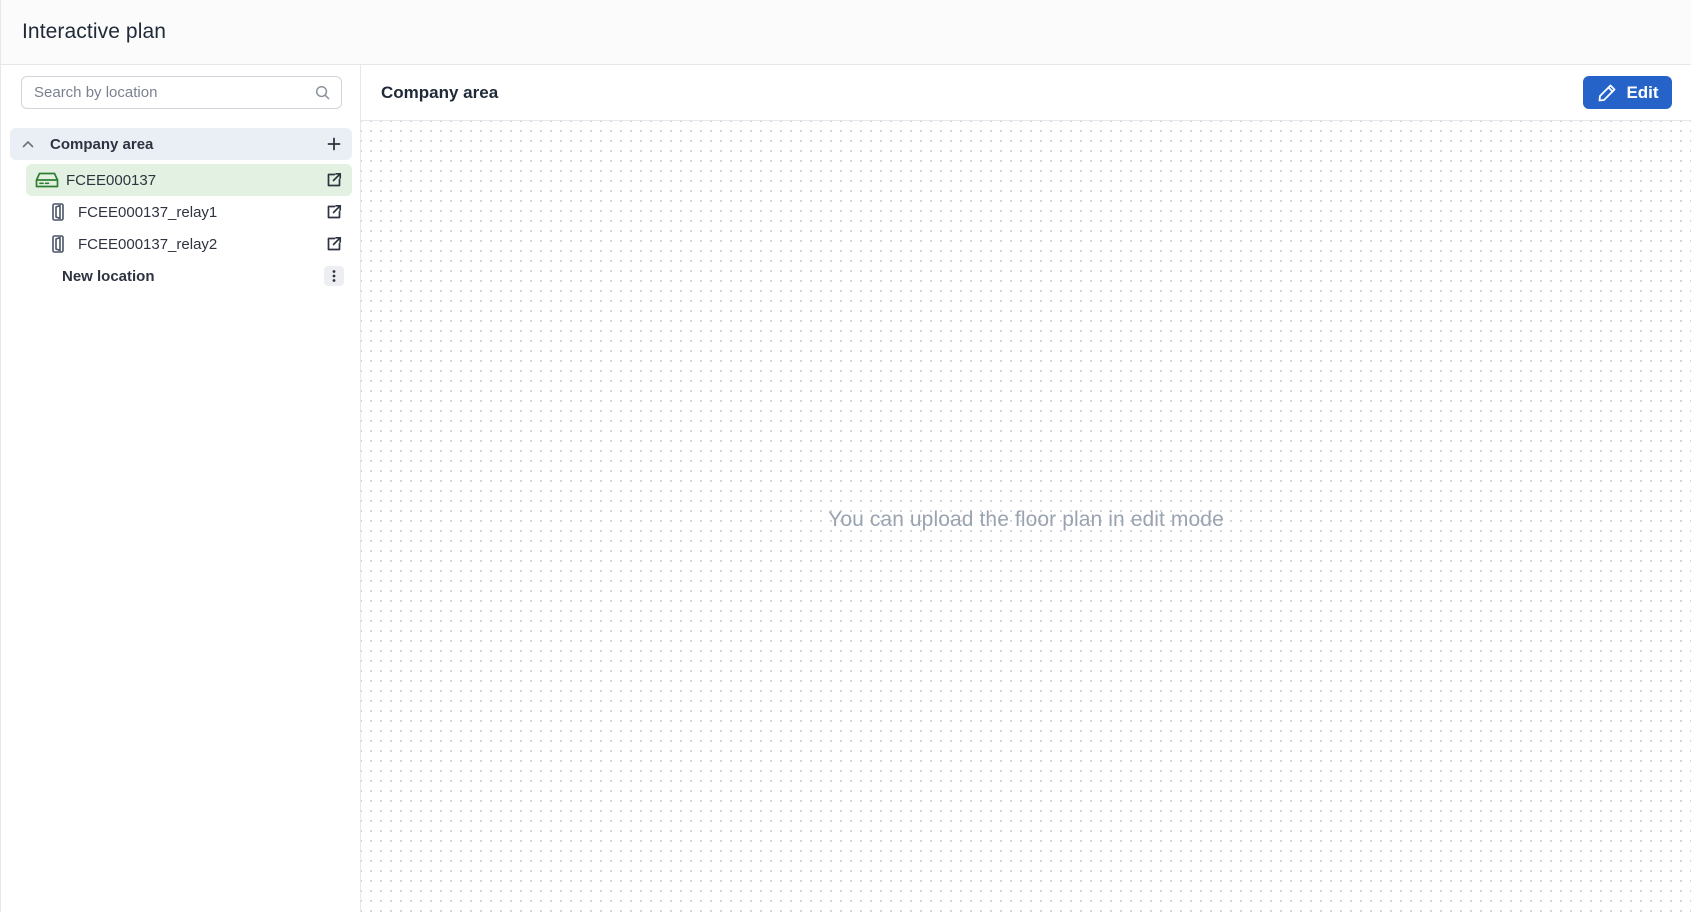  Describe the element at coordinates (846, 32) in the screenshot. I see `top-header: Interactive plan` at that location.